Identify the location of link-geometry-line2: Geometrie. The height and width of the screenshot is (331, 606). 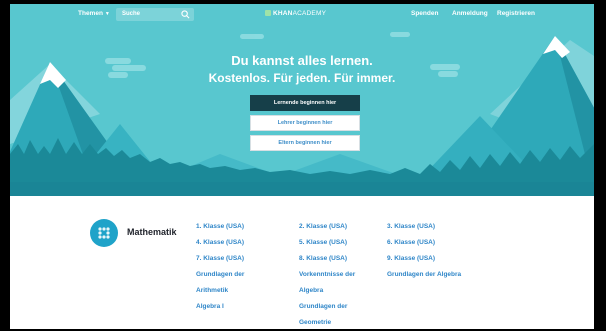
(315, 322).